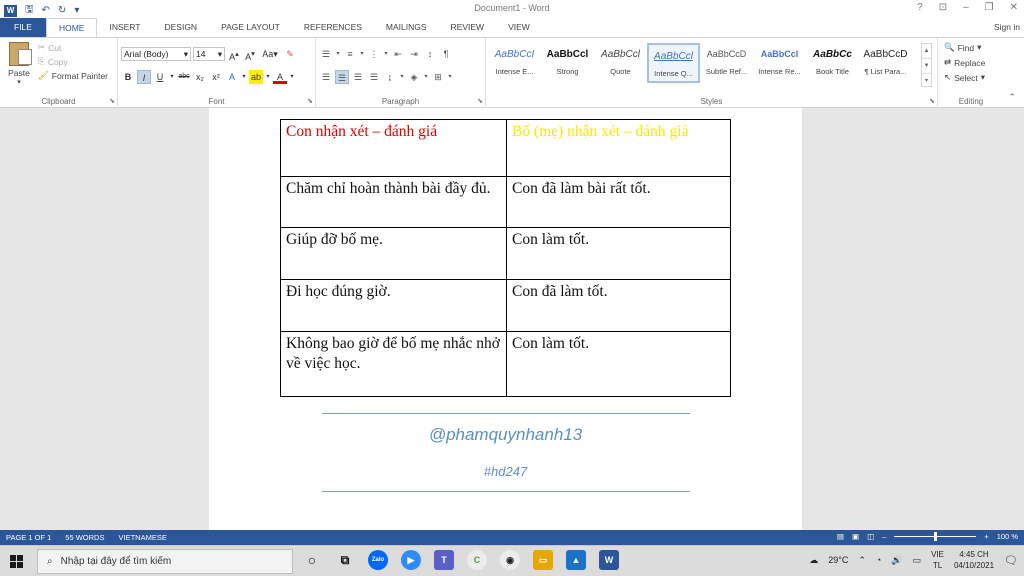 Image resolution: width=1024 pixels, height=576 pixels. I want to click on bold-button: B, so click(128, 77).